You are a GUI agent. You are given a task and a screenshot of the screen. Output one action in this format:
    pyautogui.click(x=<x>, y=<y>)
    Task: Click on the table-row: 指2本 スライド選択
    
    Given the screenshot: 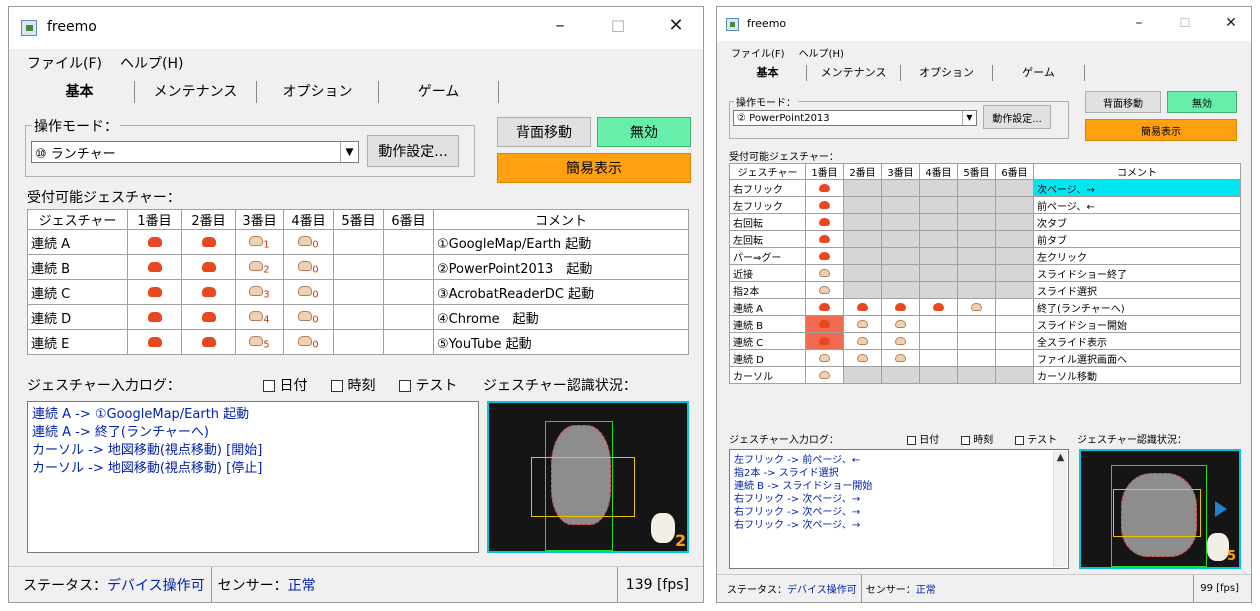 What is the action you would take?
    pyautogui.click(x=985, y=290)
    